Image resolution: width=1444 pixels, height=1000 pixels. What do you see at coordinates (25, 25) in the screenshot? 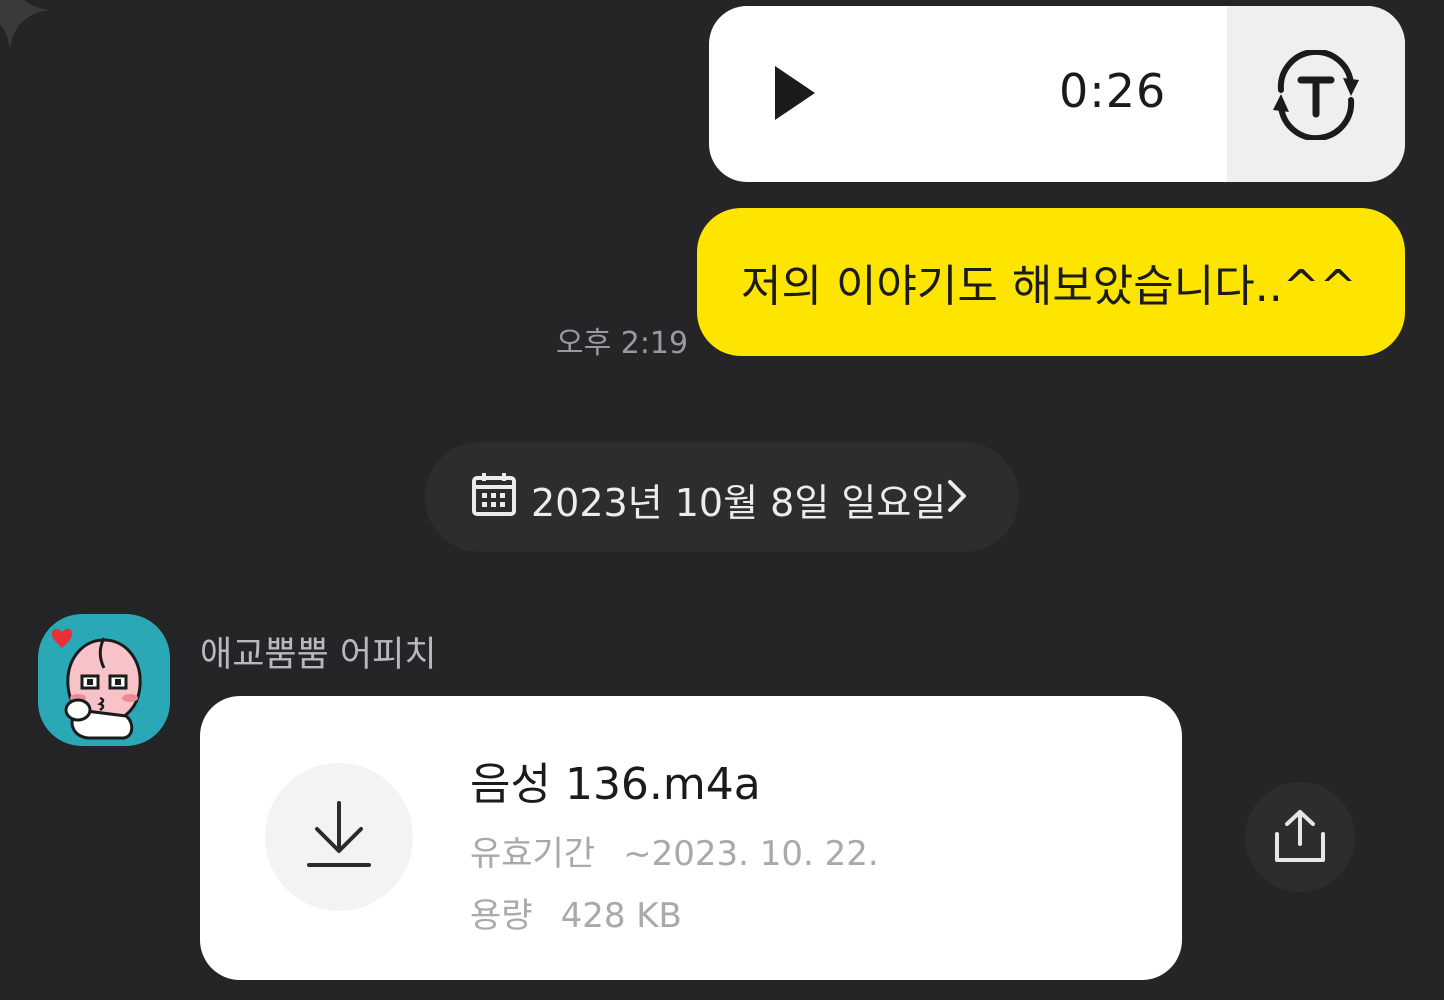
I see `sparkle-icon` at bounding box center [25, 25].